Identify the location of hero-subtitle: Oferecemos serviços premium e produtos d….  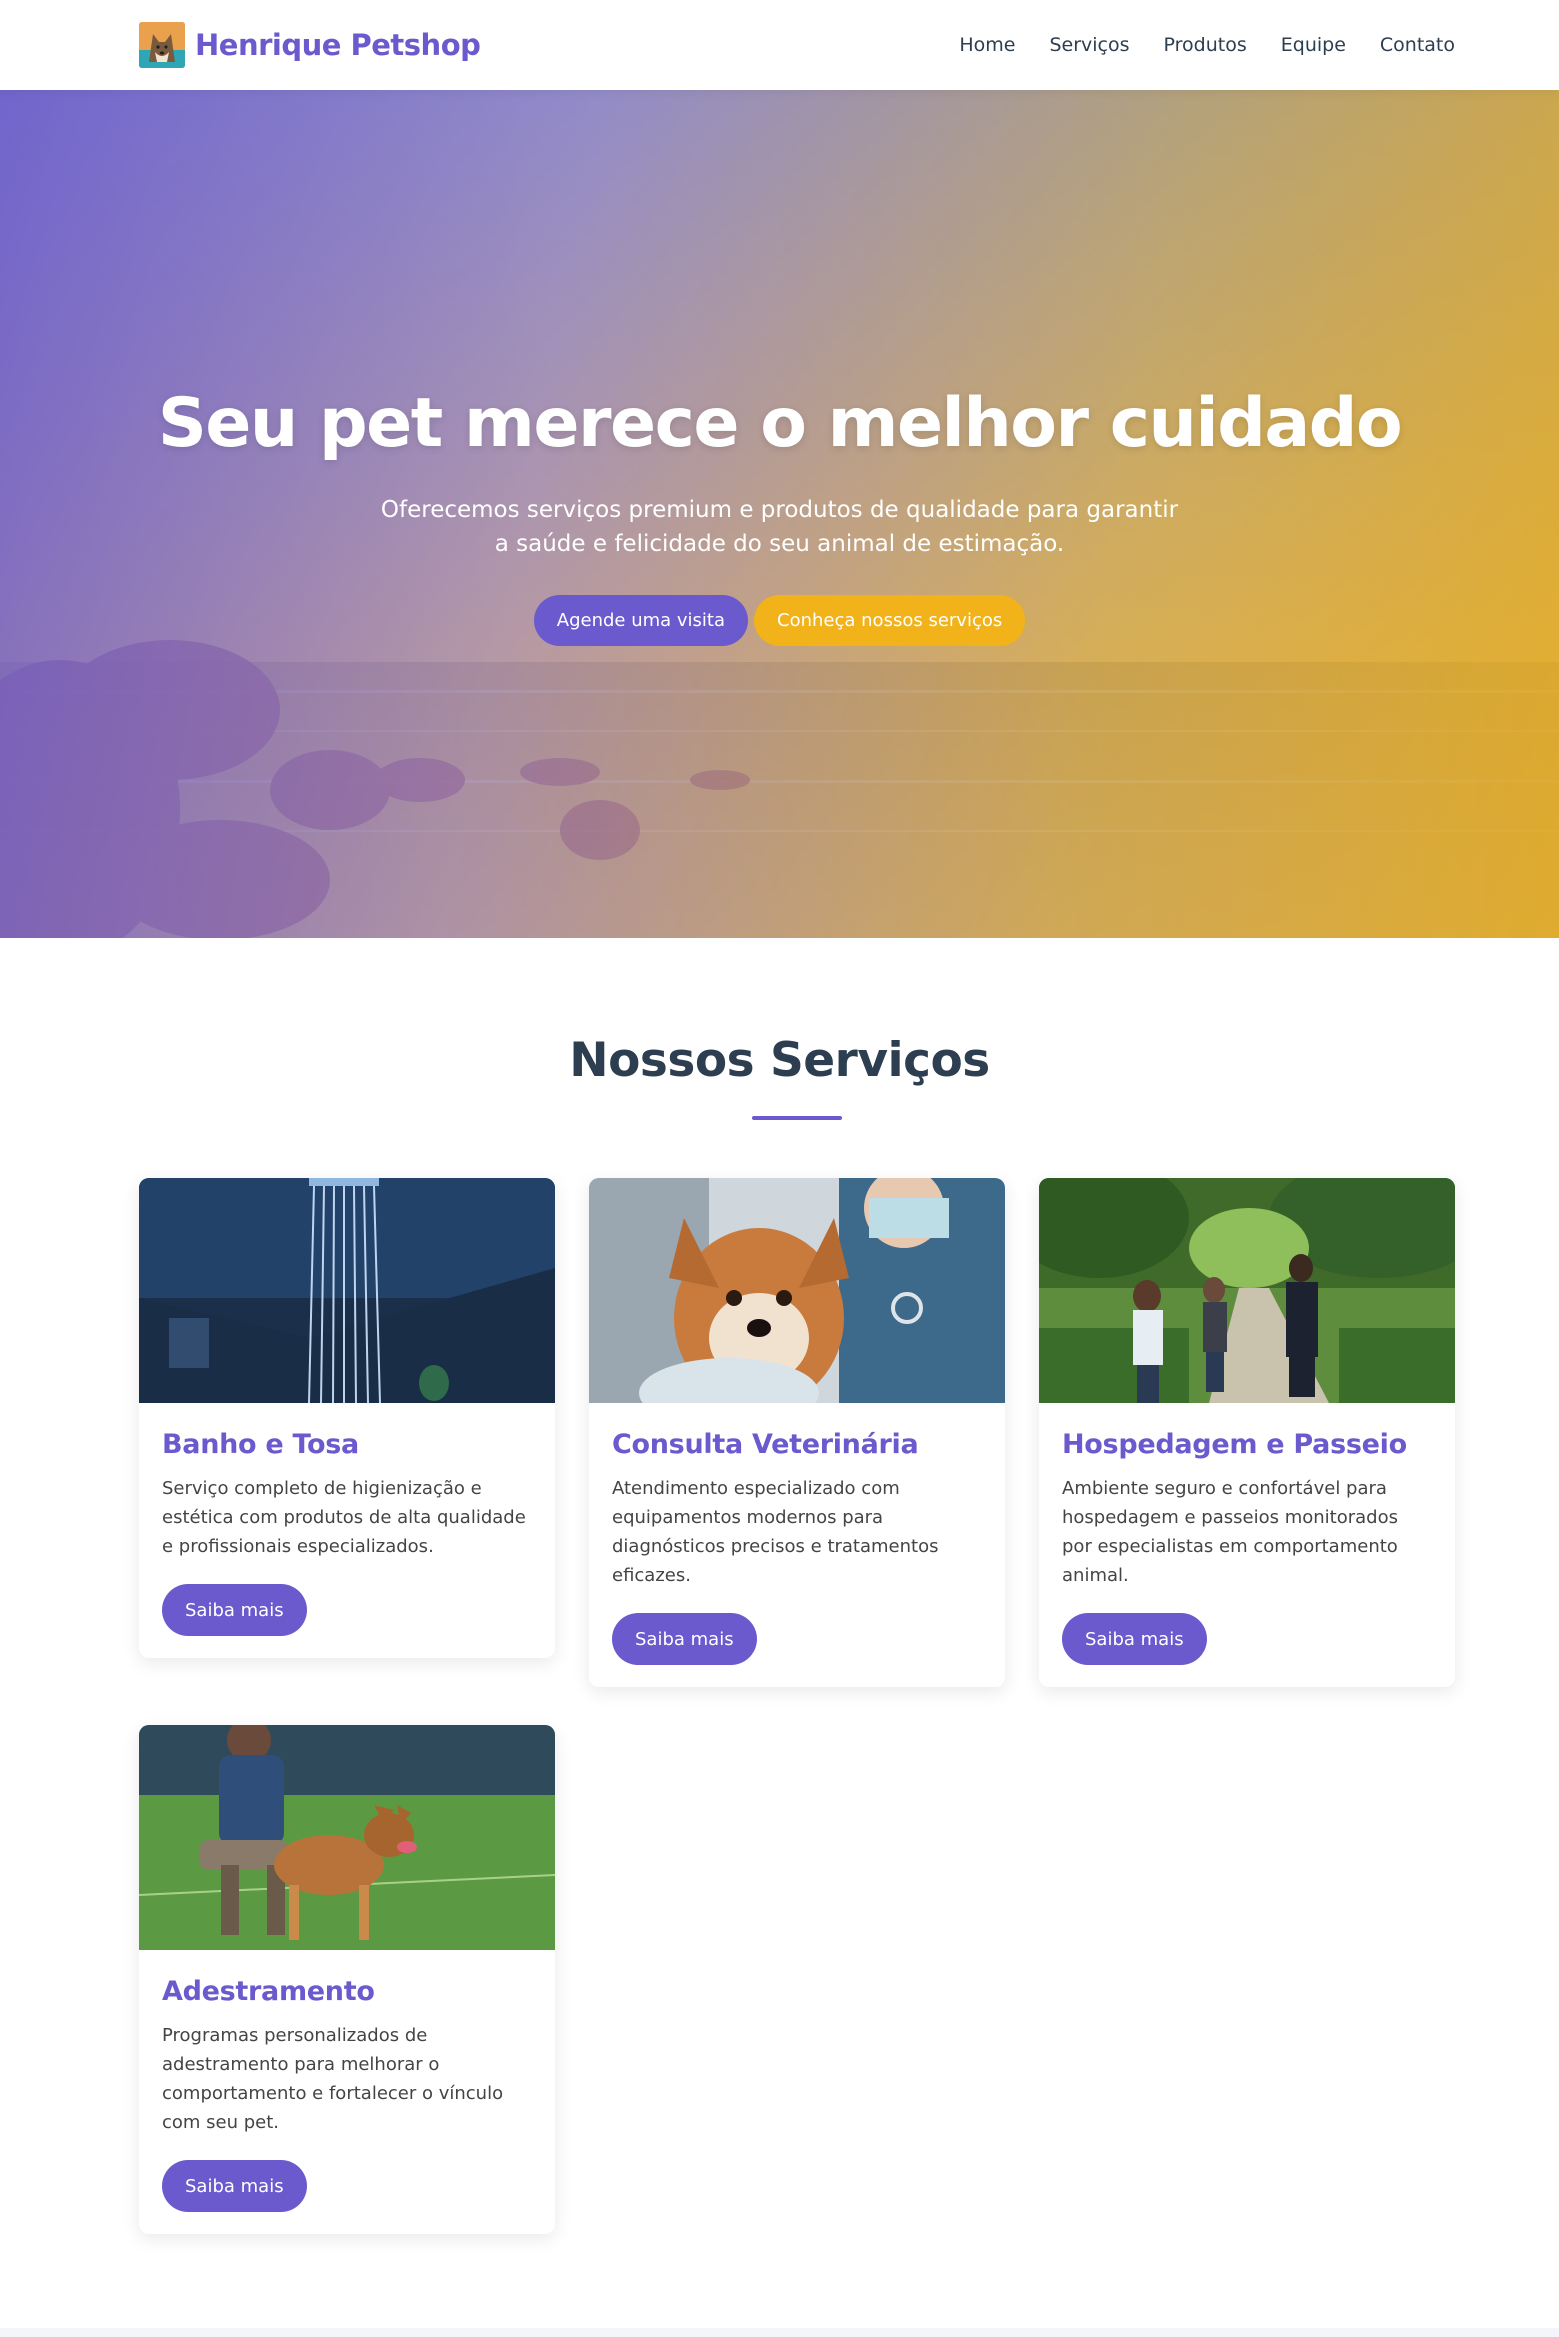
(779, 527).